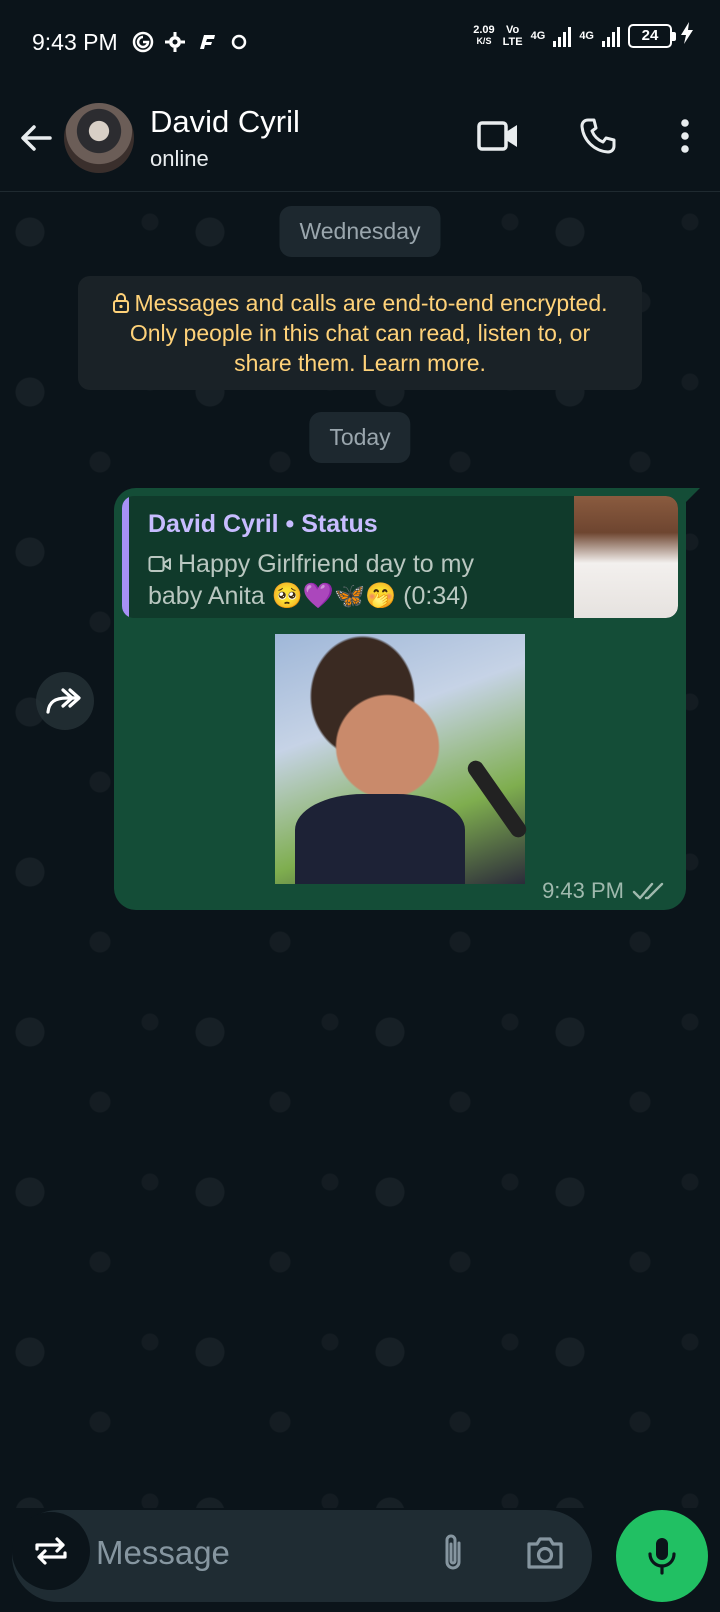 This screenshot has height=1612, width=720. What do you see at coordinates (246, 1553) in the screenshot?
I see `message-input` at bounding box center [246, 1553].